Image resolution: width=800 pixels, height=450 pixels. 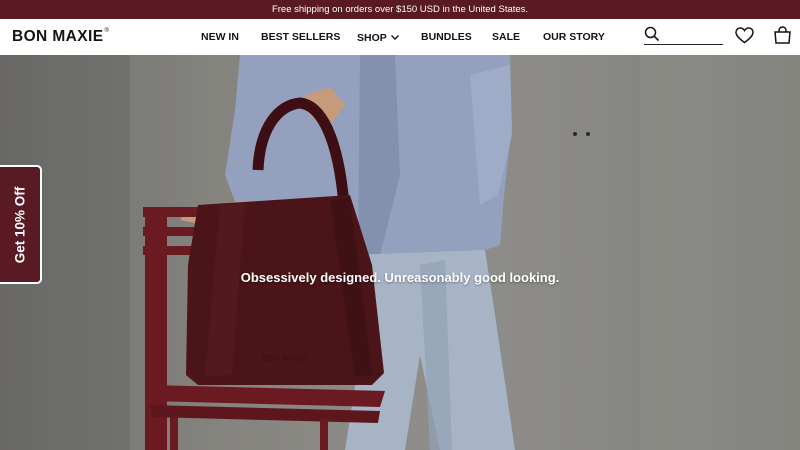 I want to click on bag-icon, so click(x=782, y=37).